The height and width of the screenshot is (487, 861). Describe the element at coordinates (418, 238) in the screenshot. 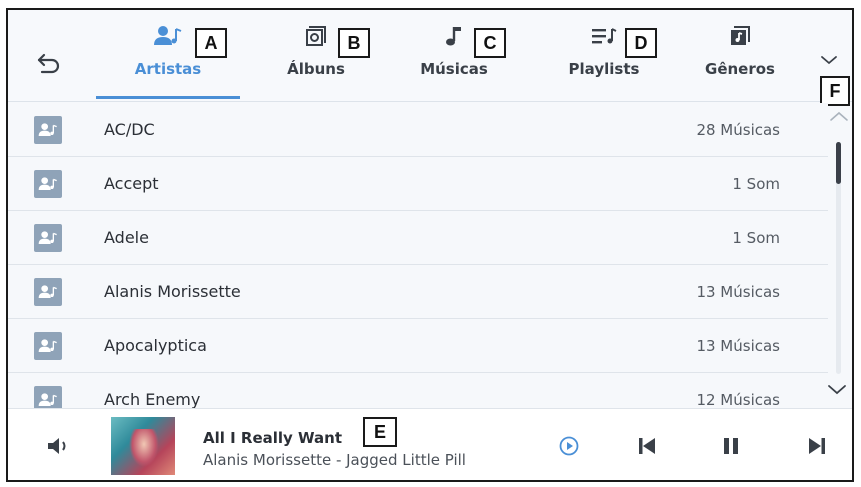

I see `list-item: Adele 1 Som` at that location.